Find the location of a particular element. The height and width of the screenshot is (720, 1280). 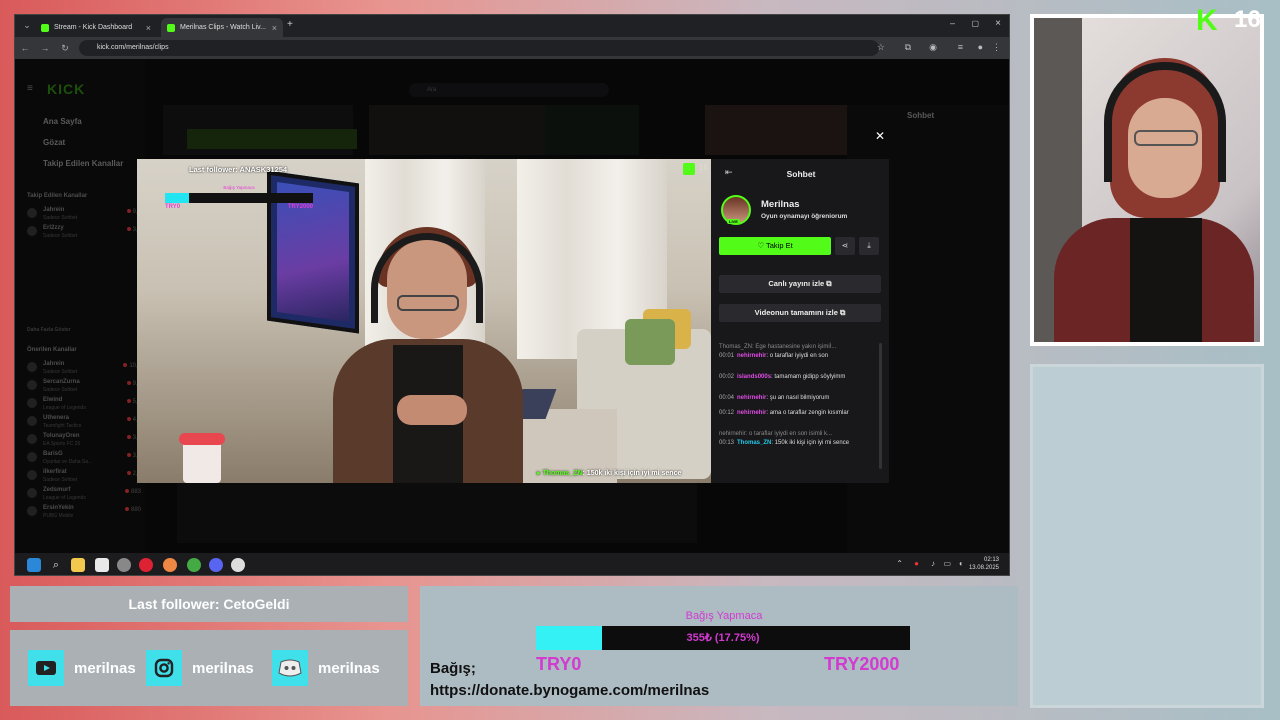

cup-image is located at coordinates (202, 458).